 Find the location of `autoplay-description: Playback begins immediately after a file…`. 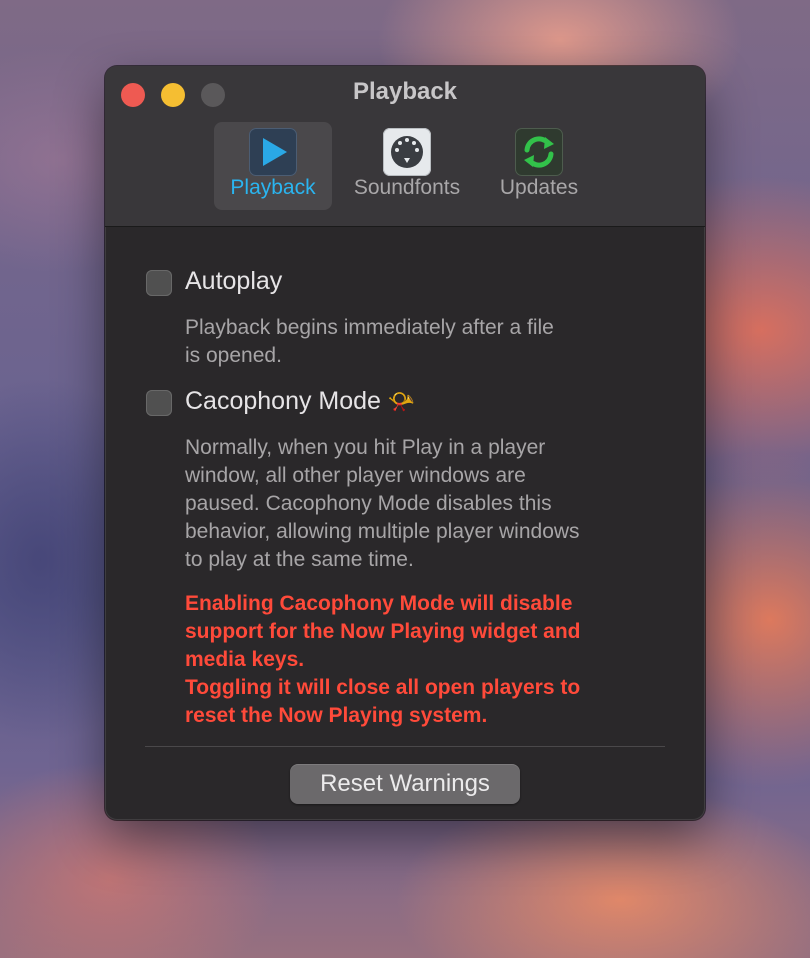

autoplay-description: Playback begins immediately after a file… is located at coordinates (420, 342).